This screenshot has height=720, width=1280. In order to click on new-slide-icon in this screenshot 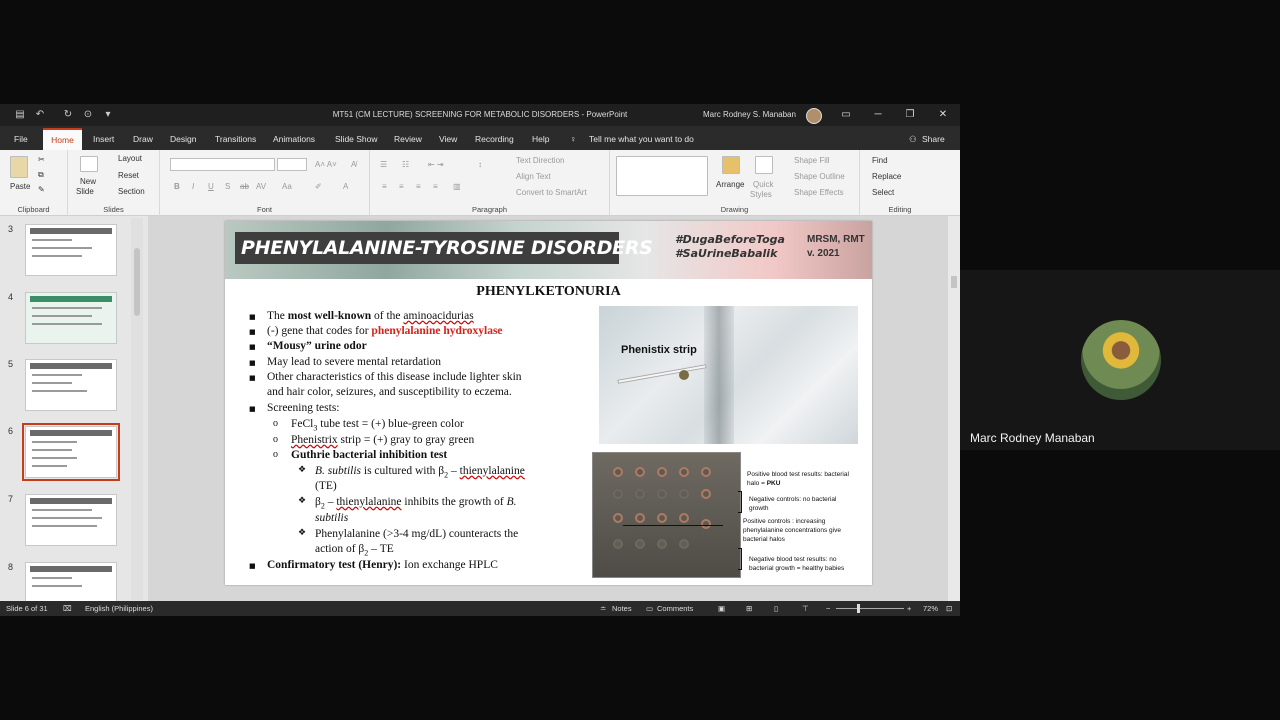, I will do `click(89, 164)`.